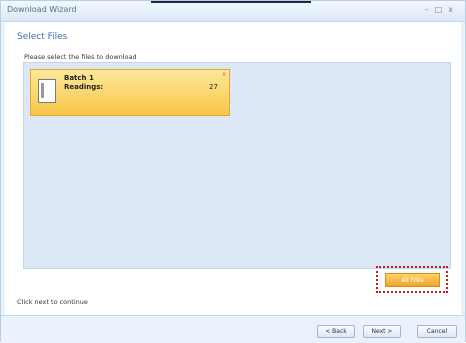 The image size is (466, 343). Describe the element at coordinates (80, 57) in the screenshot. I see `instruction-text: Please select the files to download` at that location.